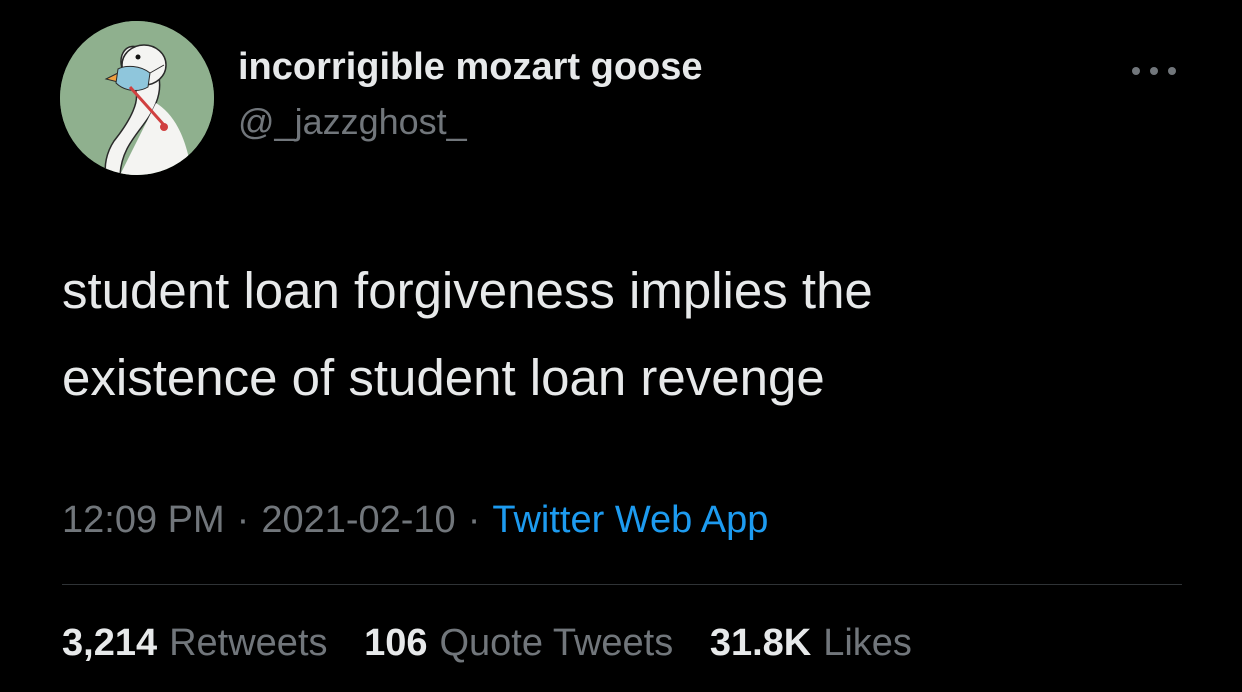  What do you see at coordinates (470, 67) in the screenshot?
I see `author-display-name: incorrigible mozart goose` at bounding box center [470, 67].